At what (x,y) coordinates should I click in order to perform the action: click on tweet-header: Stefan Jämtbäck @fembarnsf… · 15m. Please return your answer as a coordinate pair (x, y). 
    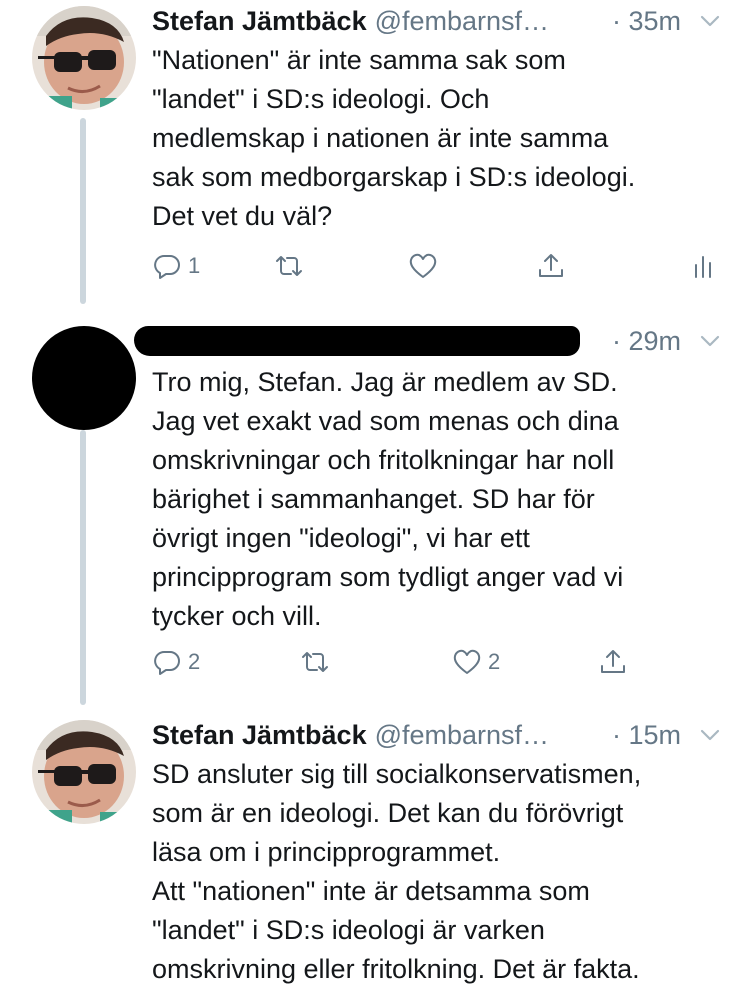
    Looking at the image, I should click on (438, 735).